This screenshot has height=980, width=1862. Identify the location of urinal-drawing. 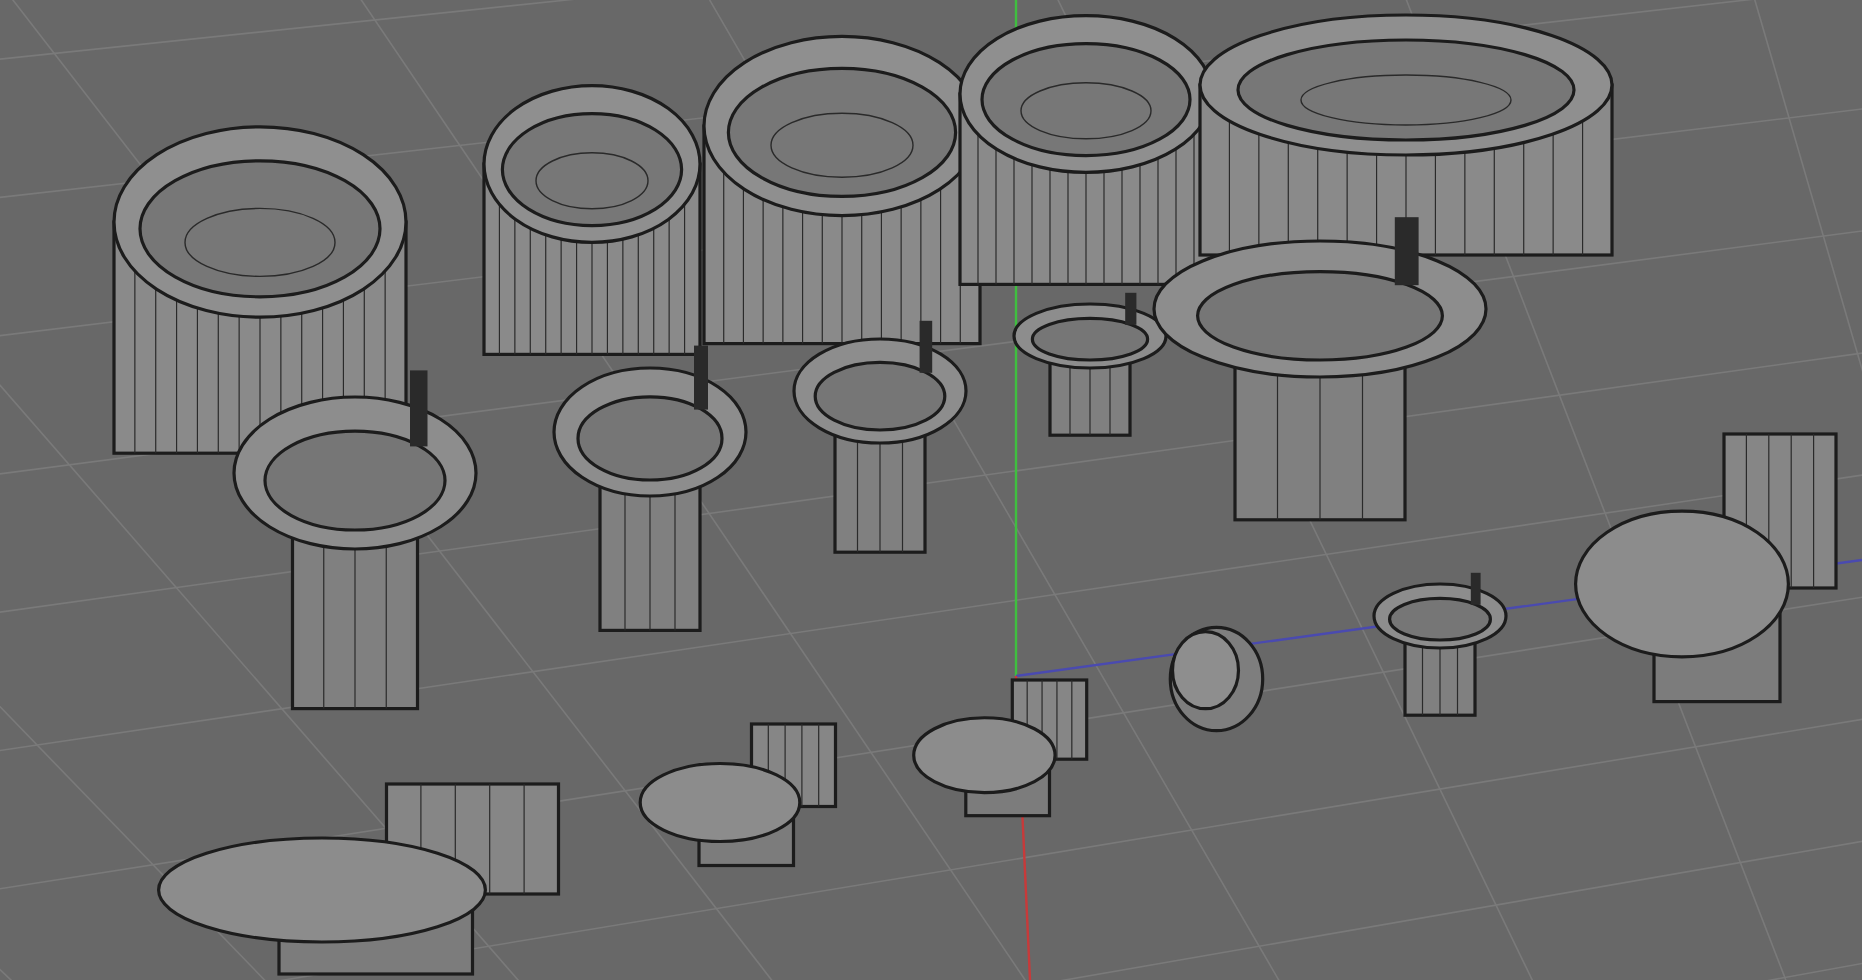
(1216, 679).